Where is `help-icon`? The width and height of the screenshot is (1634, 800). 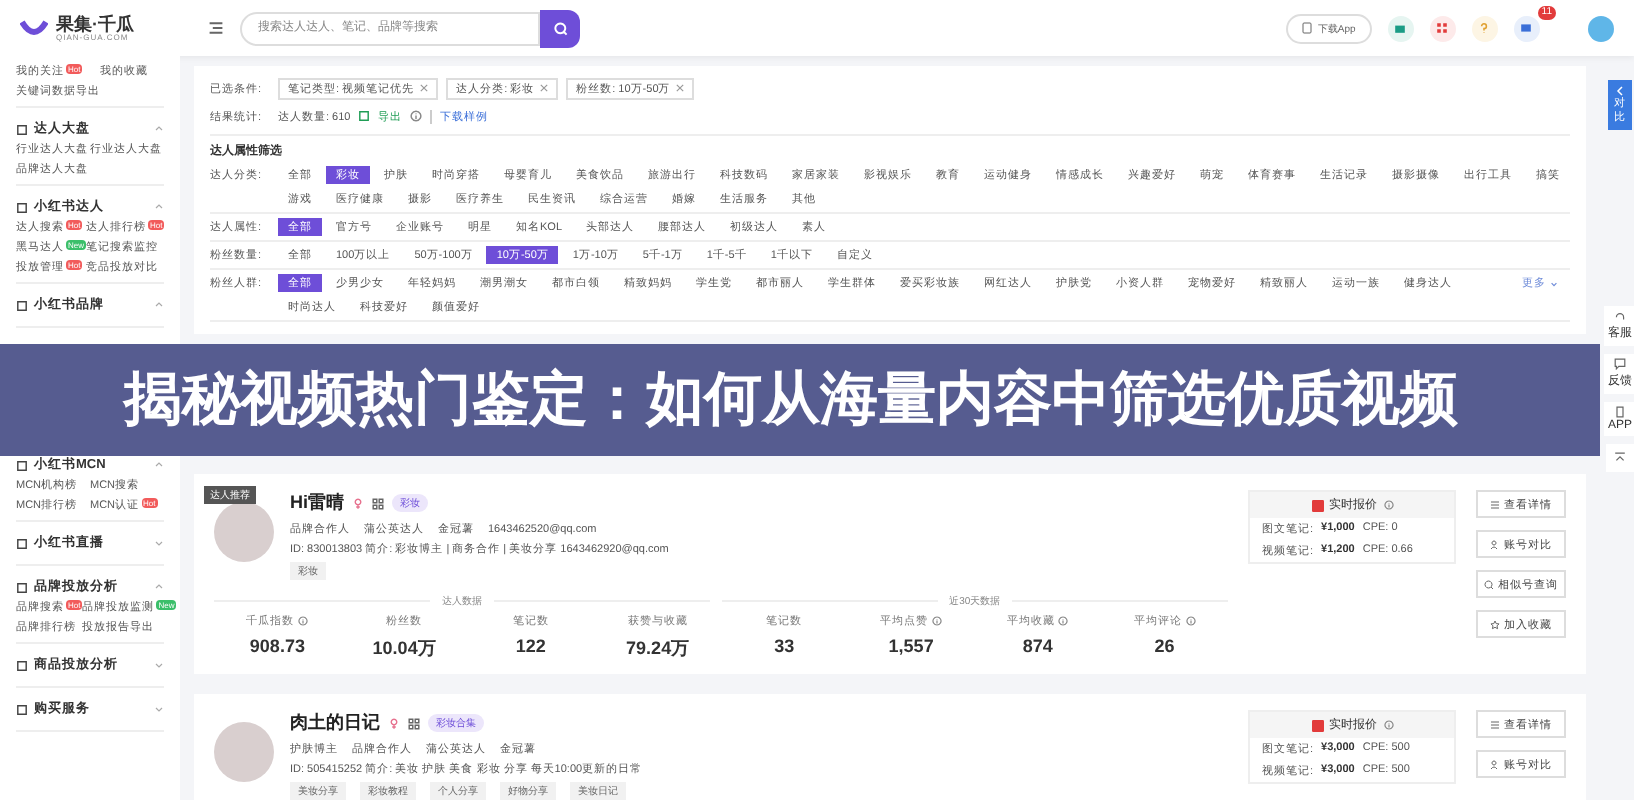
help-icon is located at coordinates (1484, 28).